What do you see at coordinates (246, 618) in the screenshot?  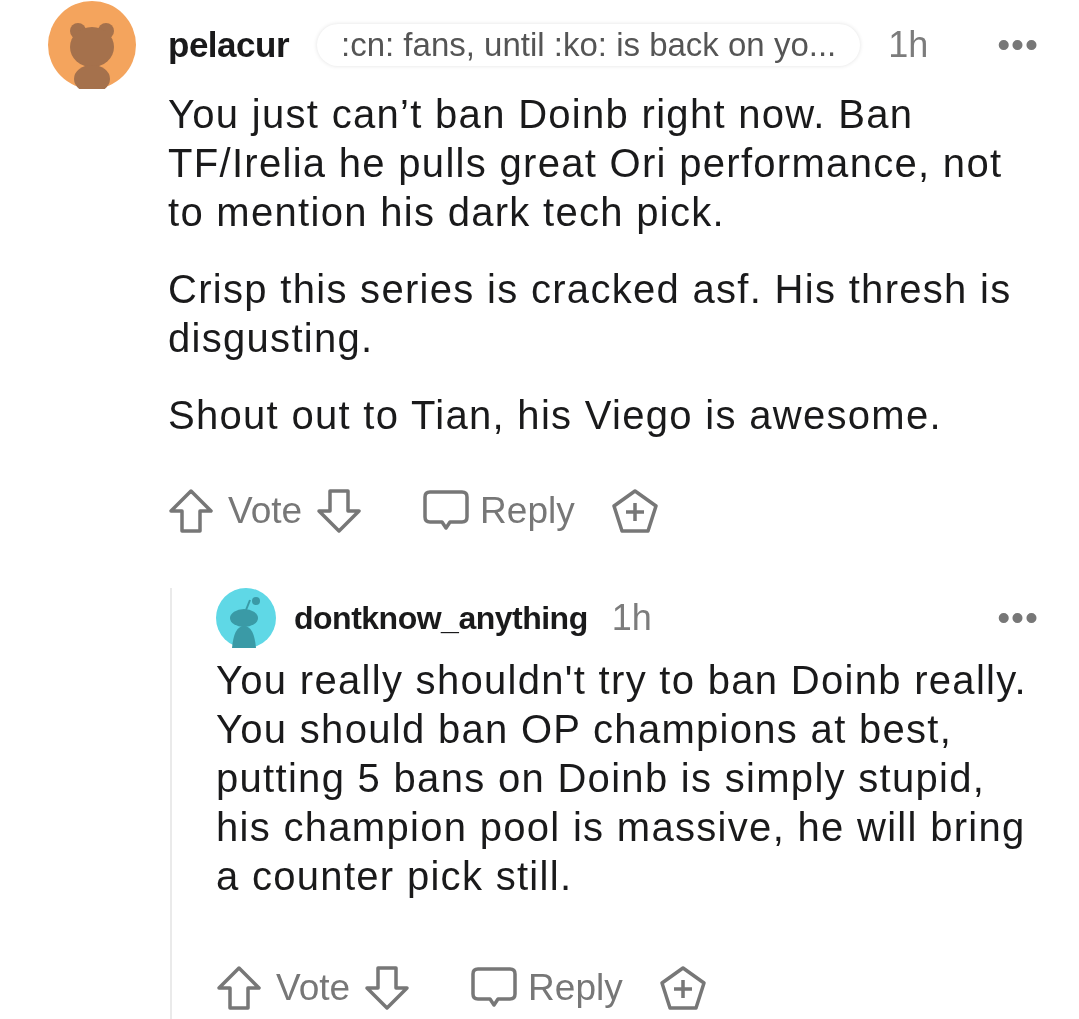 I see `avatar` at bounding box center [246, 618].